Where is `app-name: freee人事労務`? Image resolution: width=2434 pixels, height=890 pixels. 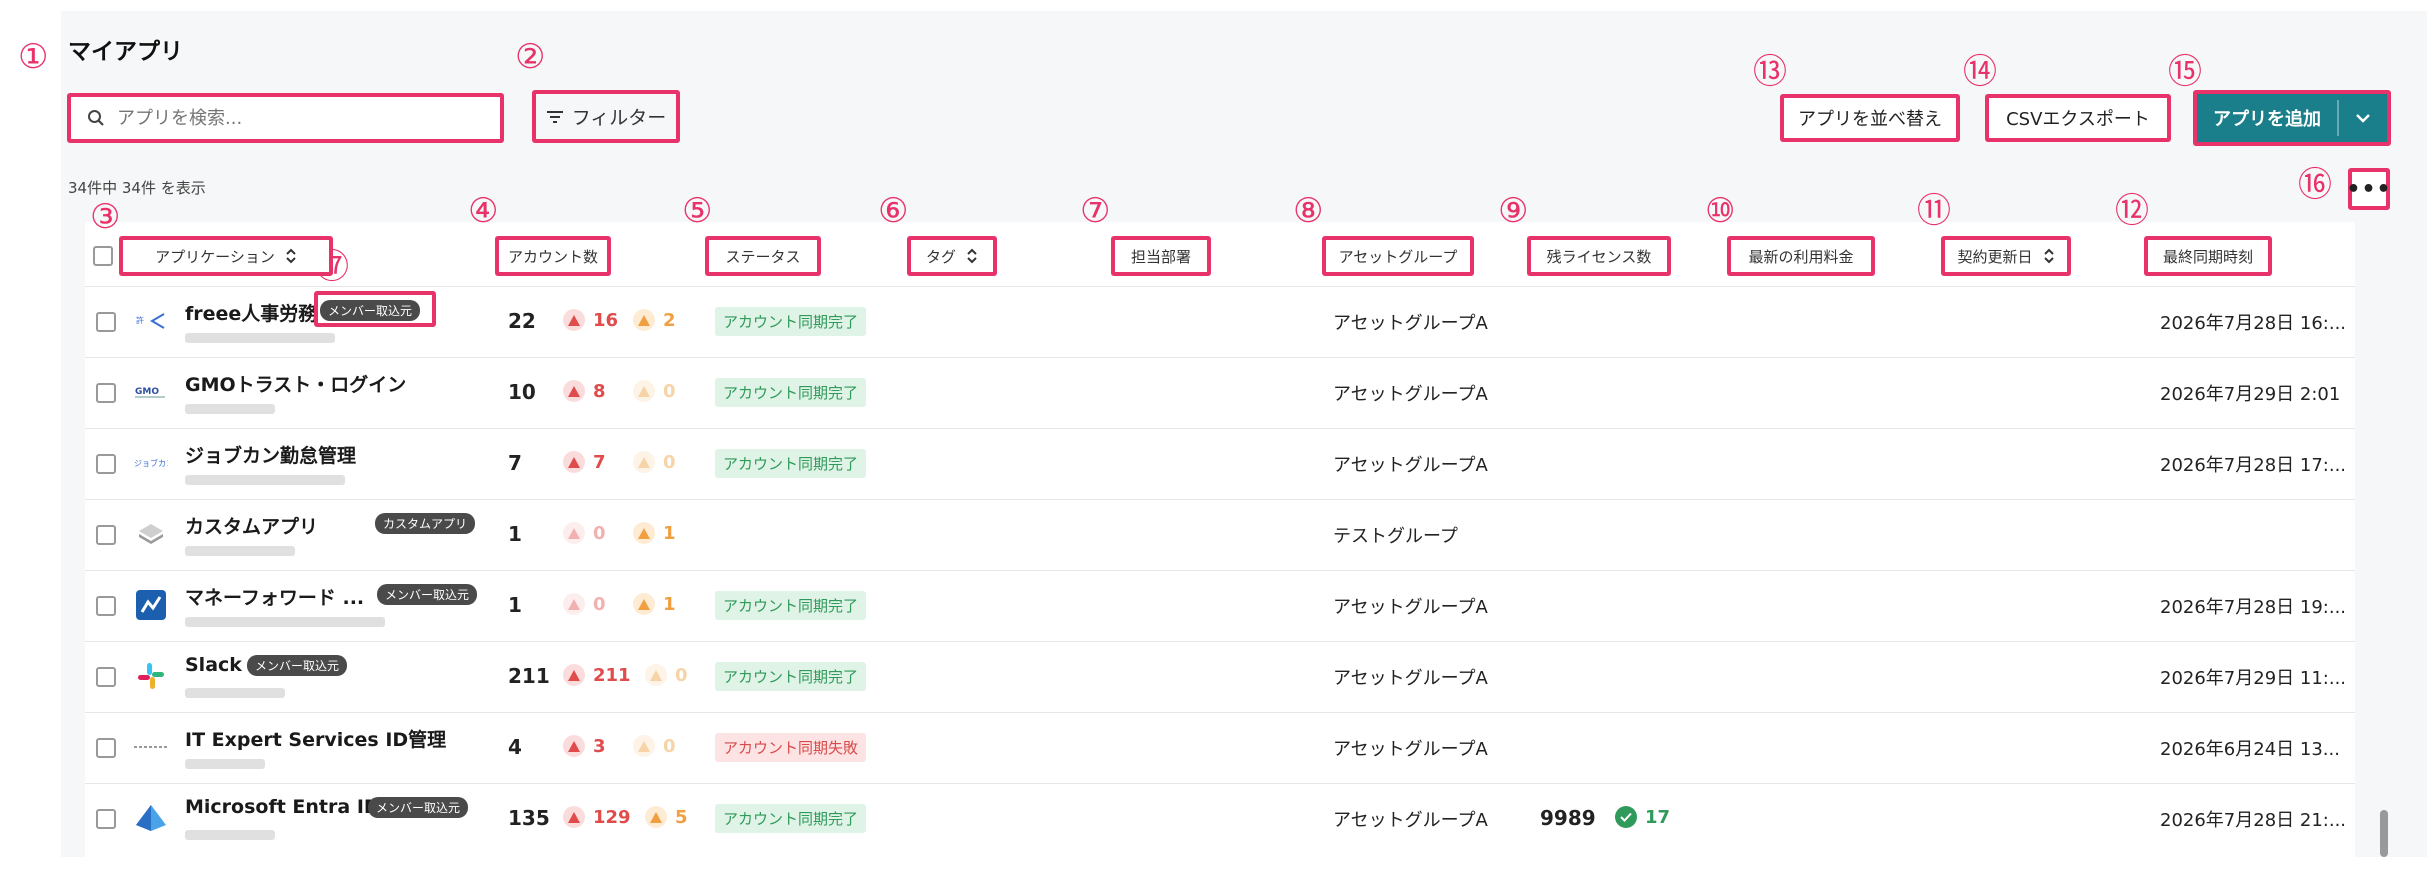 app-name: freee人事労務 is located at coordinates (251, 312).